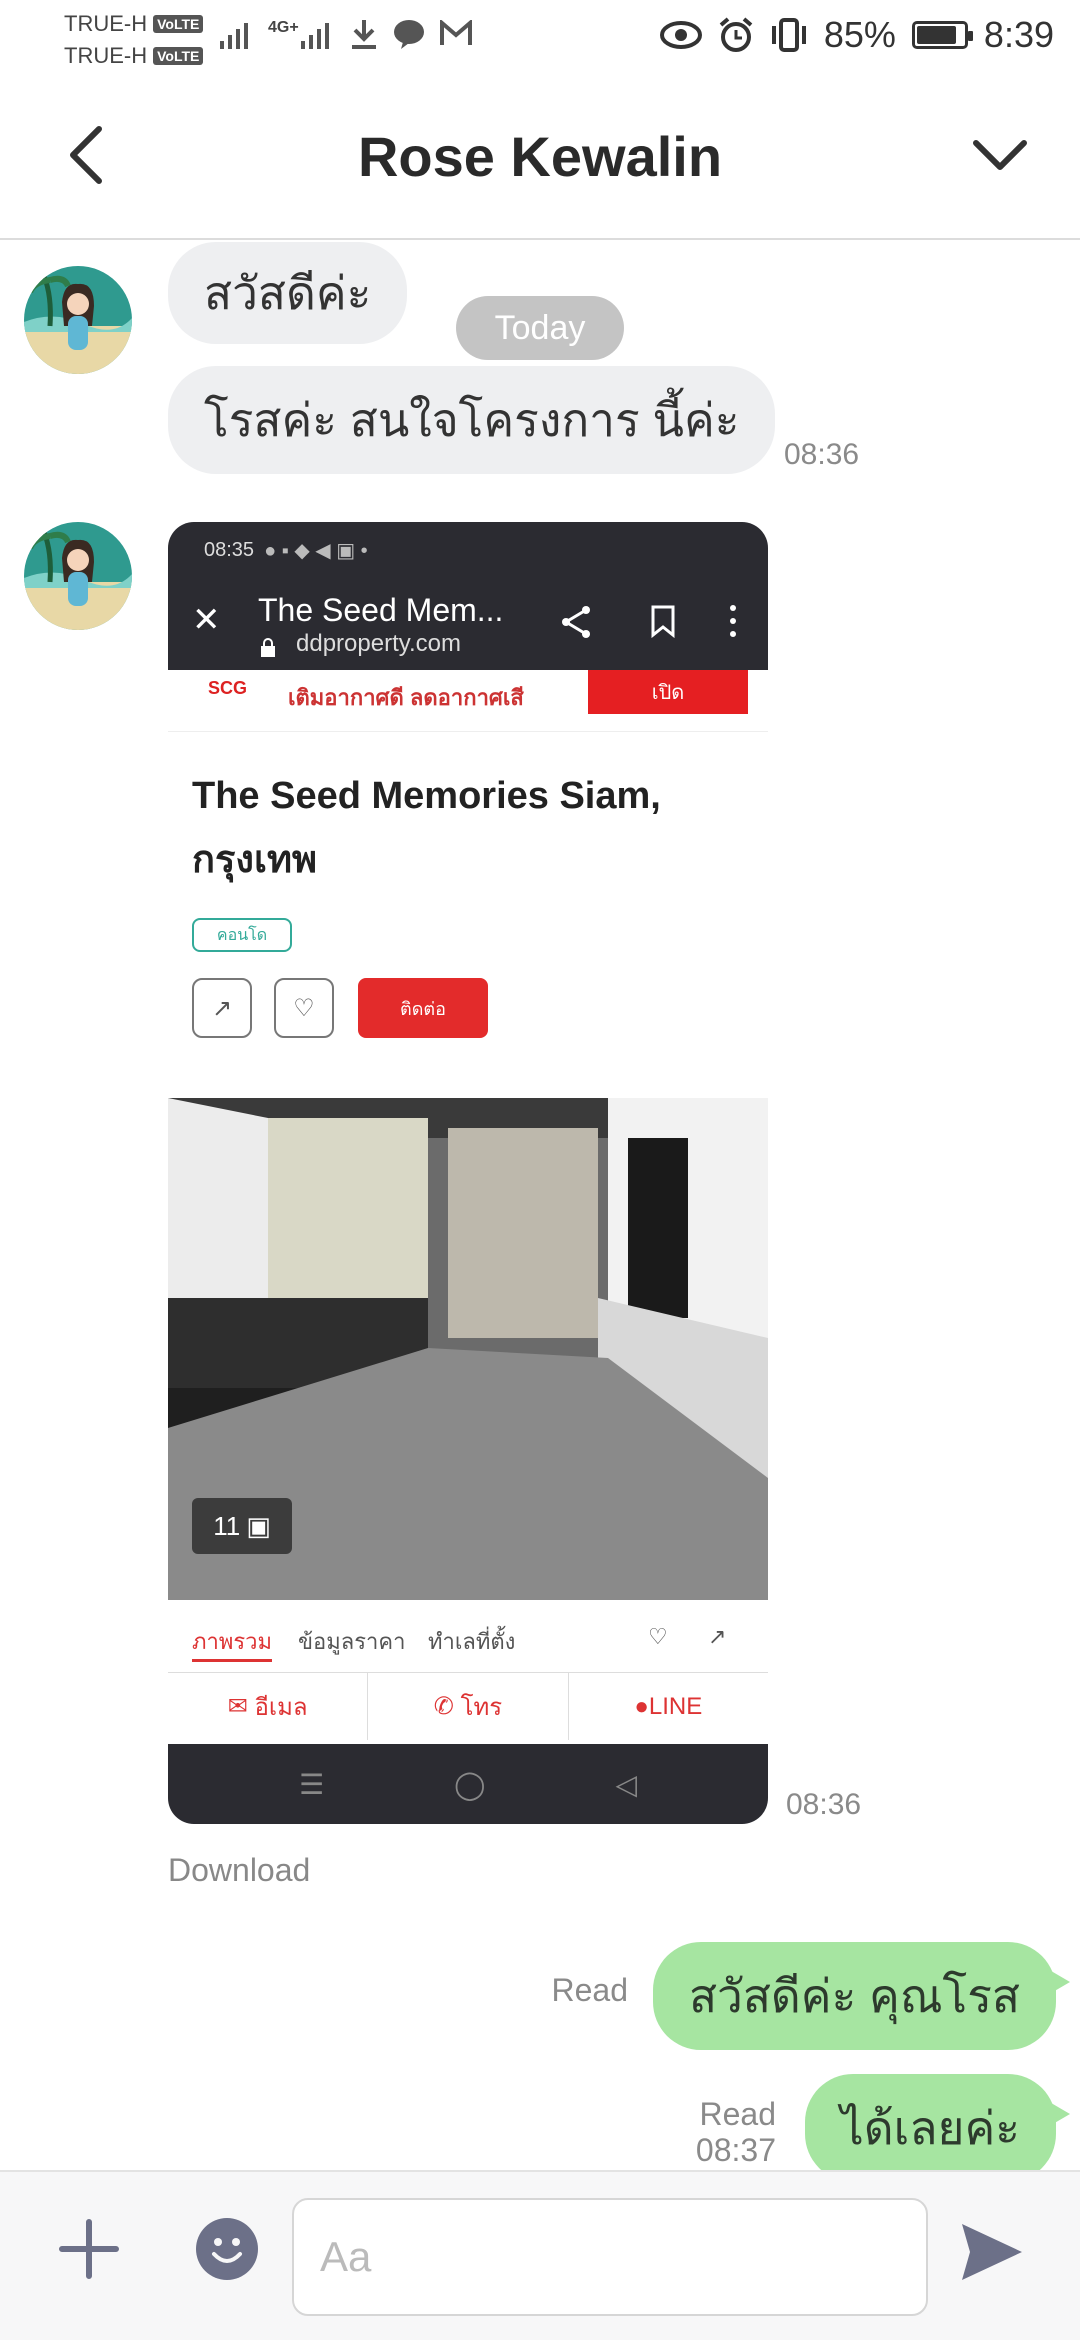  I want to click on status-bar: TRUE-H VoLTE TRUE-H VoLTE 4G+ 85% 8:39, so click(540, 40).